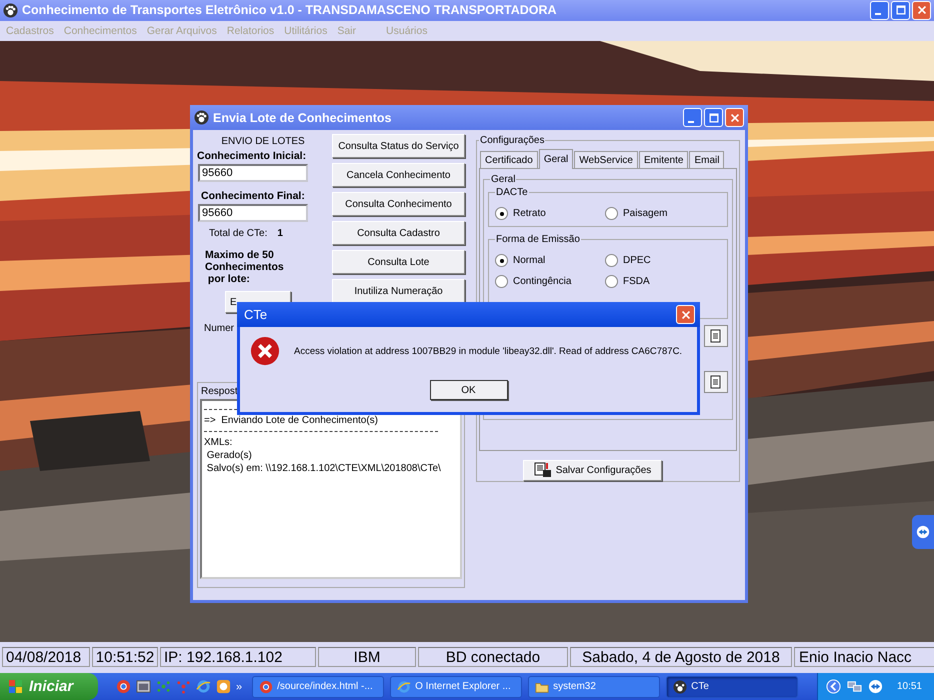 The width and height of the screenshot is (934, 700). What do you see at coordinates (398, 233) in the screenshot?
I see `action-button: Consulta Cadastro` at bounding box center [398, 233].